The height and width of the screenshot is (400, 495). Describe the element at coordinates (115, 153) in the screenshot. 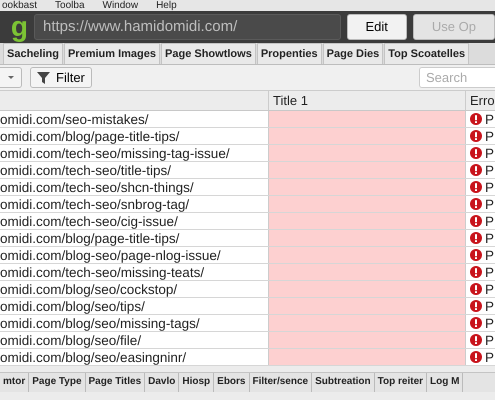

I see `url-cell-text: omidi.com/tech-seo/missing-tag-issue/` at that location.